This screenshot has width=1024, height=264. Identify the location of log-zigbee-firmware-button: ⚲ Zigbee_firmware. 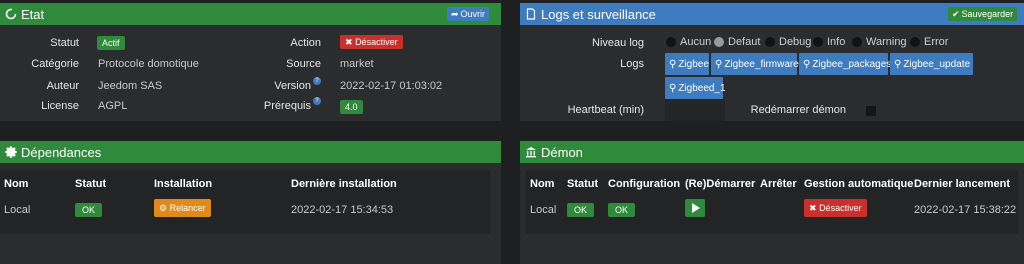
(755, 64).